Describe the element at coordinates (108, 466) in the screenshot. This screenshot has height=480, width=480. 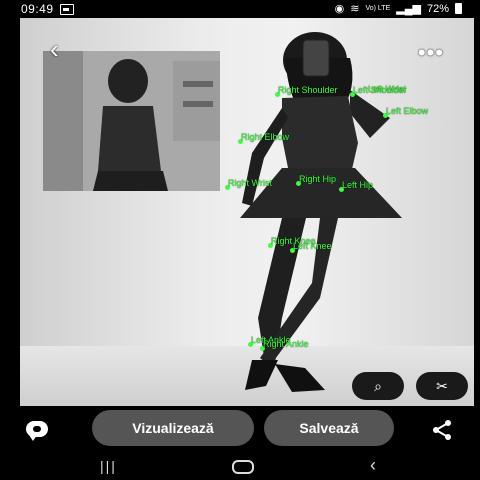
I see `recent-apps-button: |||` at that location.